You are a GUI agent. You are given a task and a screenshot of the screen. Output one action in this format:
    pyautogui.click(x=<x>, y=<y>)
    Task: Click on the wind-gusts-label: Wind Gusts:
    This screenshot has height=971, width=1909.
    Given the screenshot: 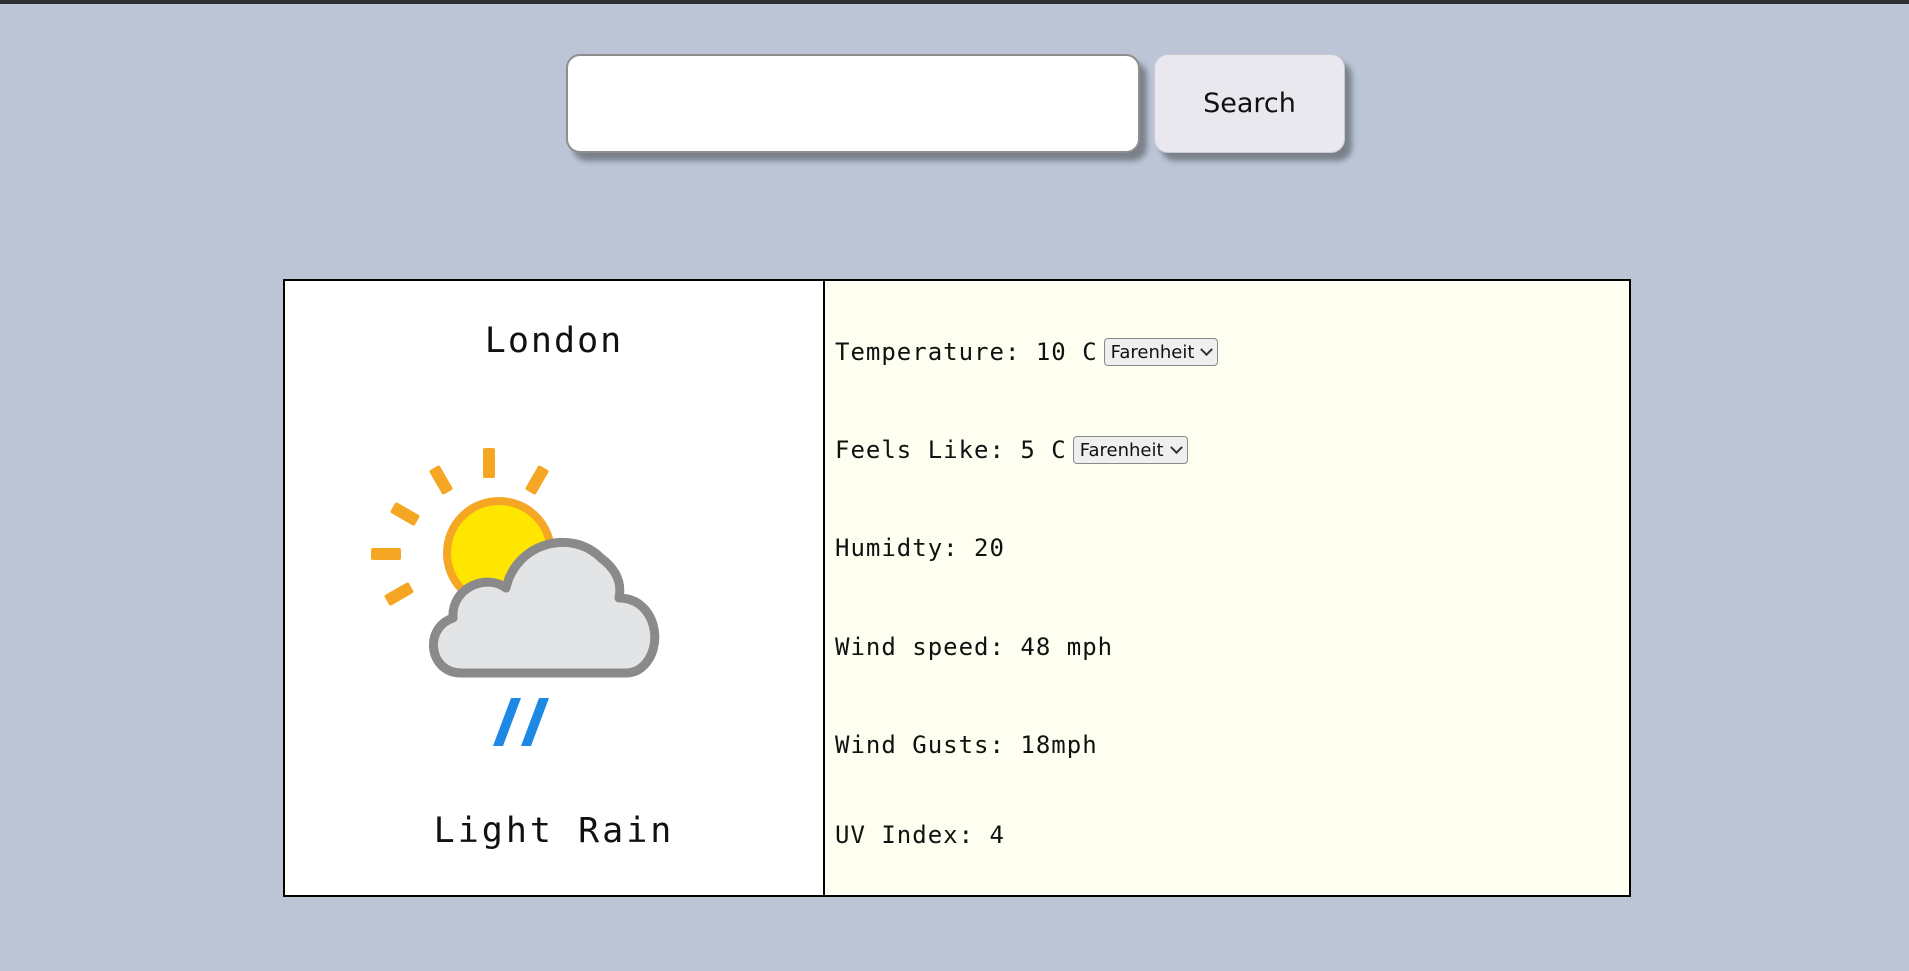 What is the action you would take?
    pyautogui.click(x=920, y=745)
    